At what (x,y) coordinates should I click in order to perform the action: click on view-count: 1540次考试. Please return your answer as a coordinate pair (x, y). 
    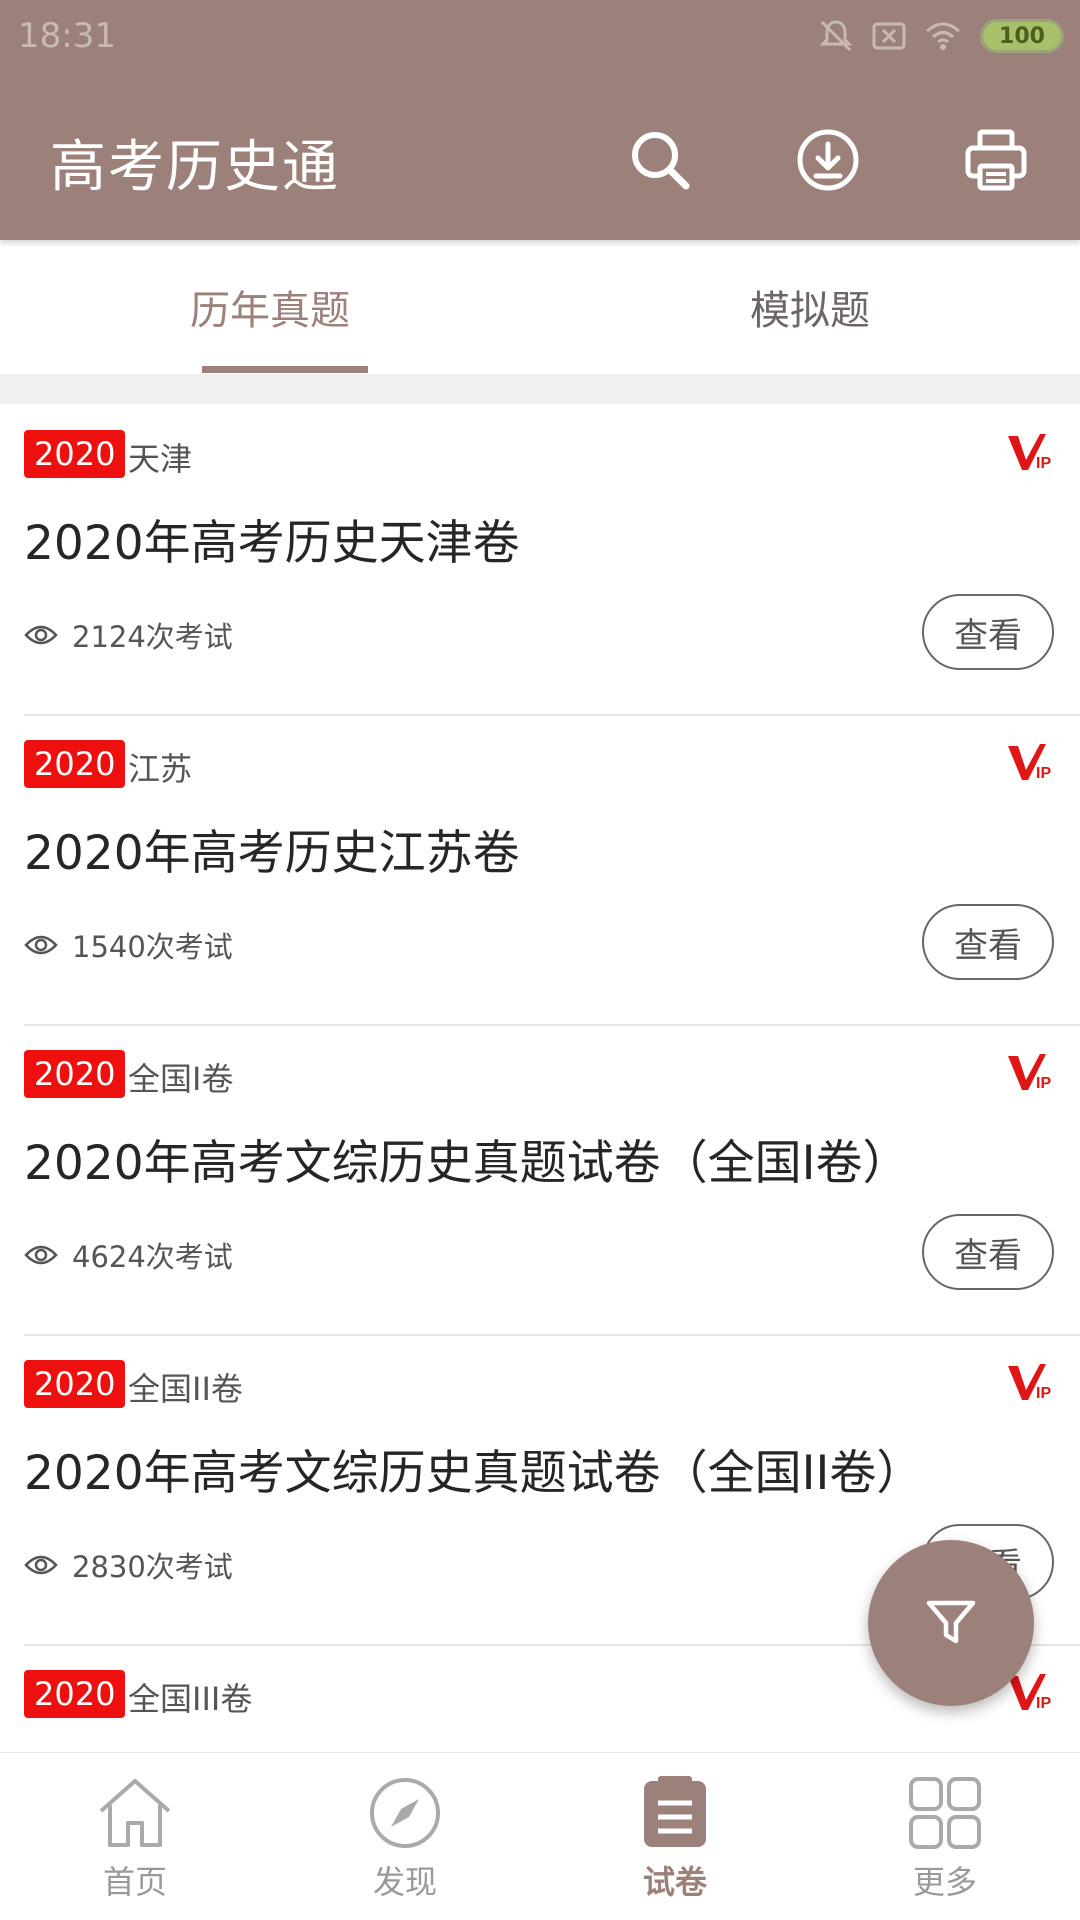
    Looking at the image, I should click on (128, 945).